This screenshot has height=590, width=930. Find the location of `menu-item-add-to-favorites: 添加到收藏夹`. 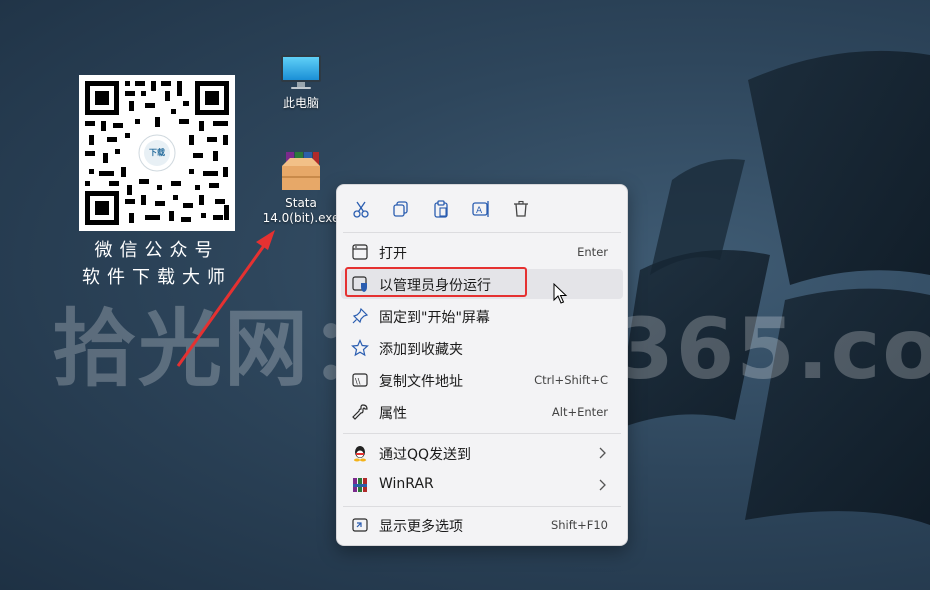

menu-item-add-to-favorites: 添加到收藏夹 is located at coordinates (482, 348).